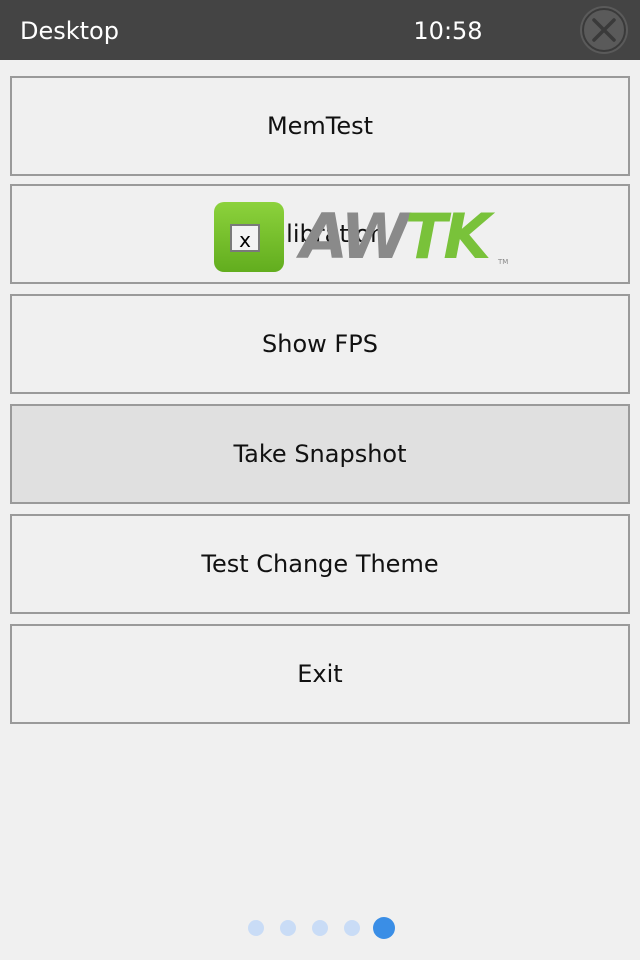 Image resolution: width=640 pixels, height=960 pixels. I want to click on test-change-theme-button: Test Change Theme, so click(320, 564).